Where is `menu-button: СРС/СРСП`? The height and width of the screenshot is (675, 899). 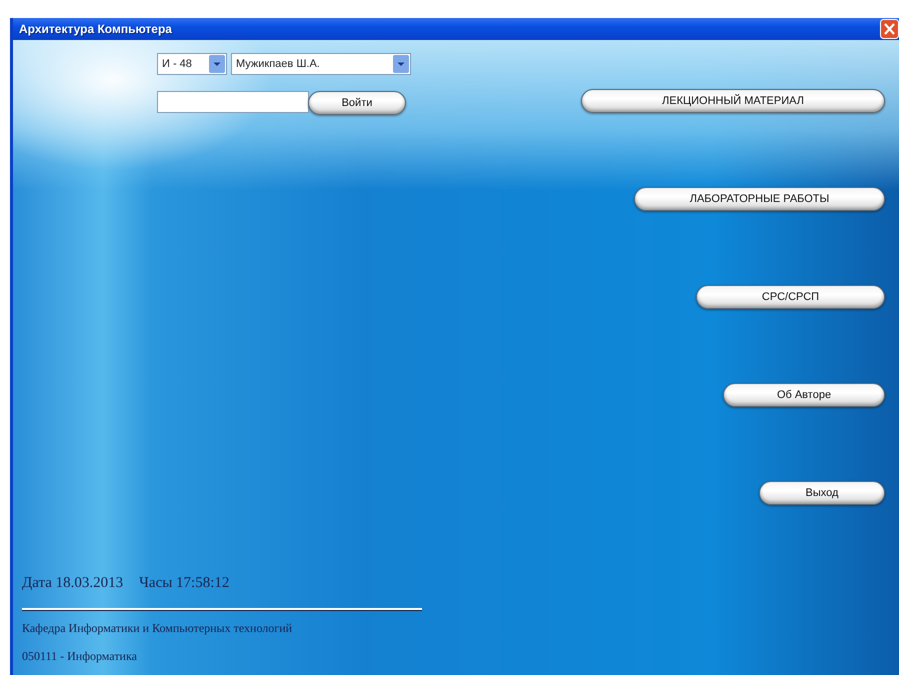
menu-button: СРС/СРСП is located at coordinates (790, 297).